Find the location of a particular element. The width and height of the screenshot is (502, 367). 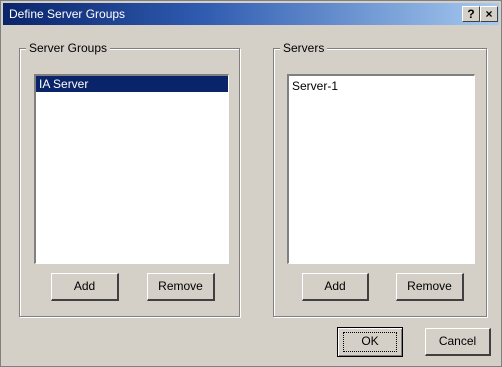

add-server-group-button: Add is located at coordinates (85, 287).